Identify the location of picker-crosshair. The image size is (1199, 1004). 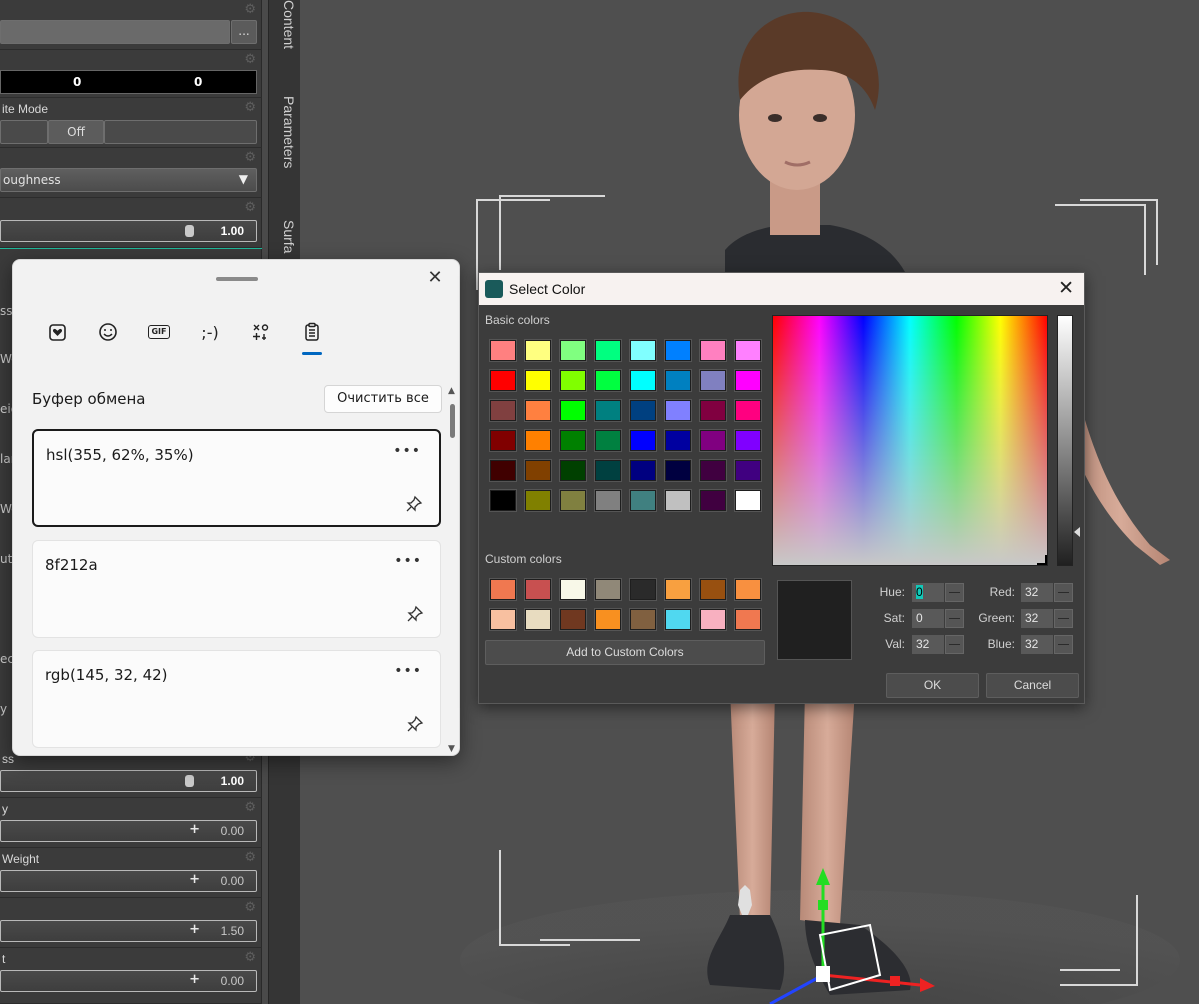
(1042, 560).